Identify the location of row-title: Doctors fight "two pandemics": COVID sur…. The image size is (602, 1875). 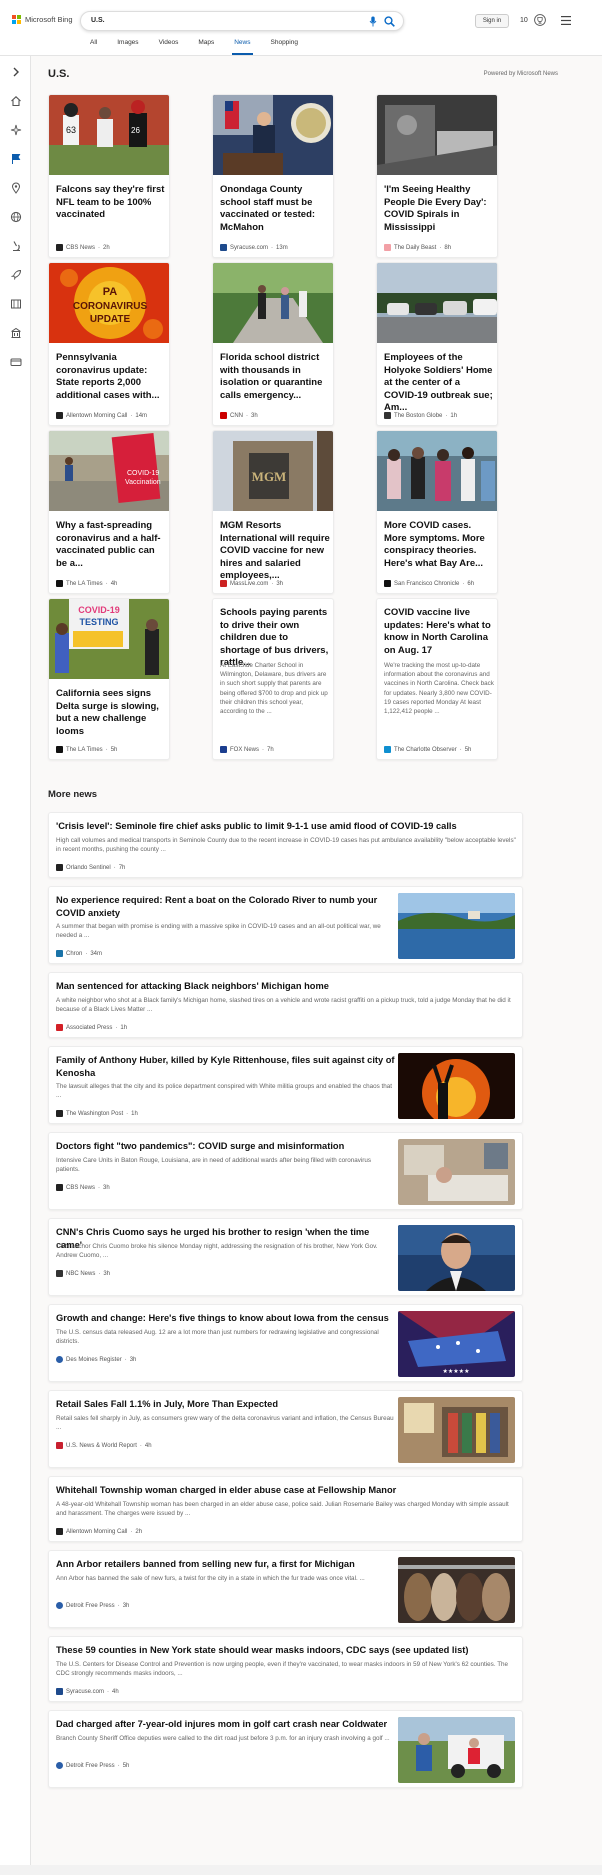
(226, 1146).